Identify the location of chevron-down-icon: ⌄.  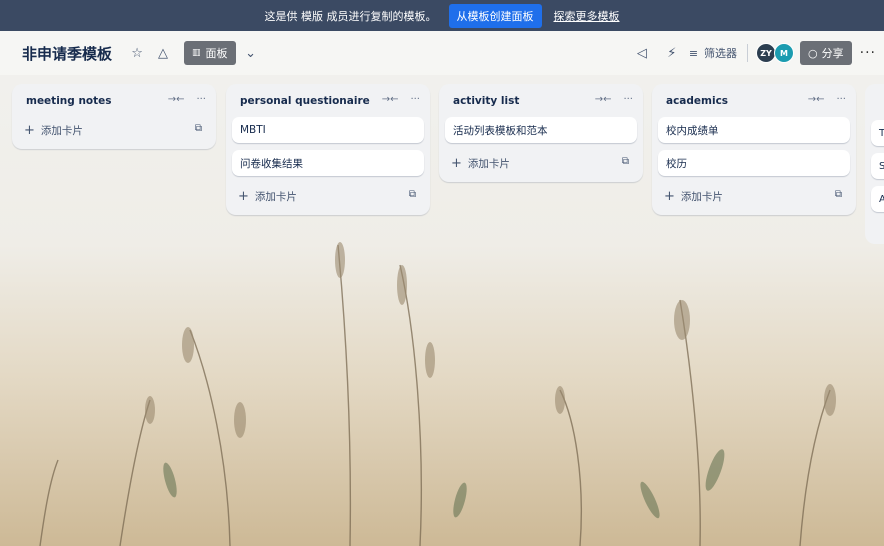
(251, 53).